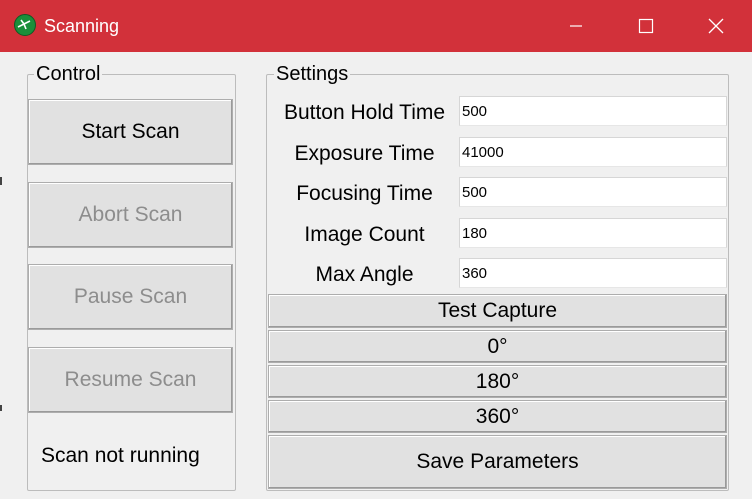 The image size is (752, 499). Describe the element at coordinates (130, 215) in the screenshot. I see `abort-scan-button: Abort Scan` at that location.